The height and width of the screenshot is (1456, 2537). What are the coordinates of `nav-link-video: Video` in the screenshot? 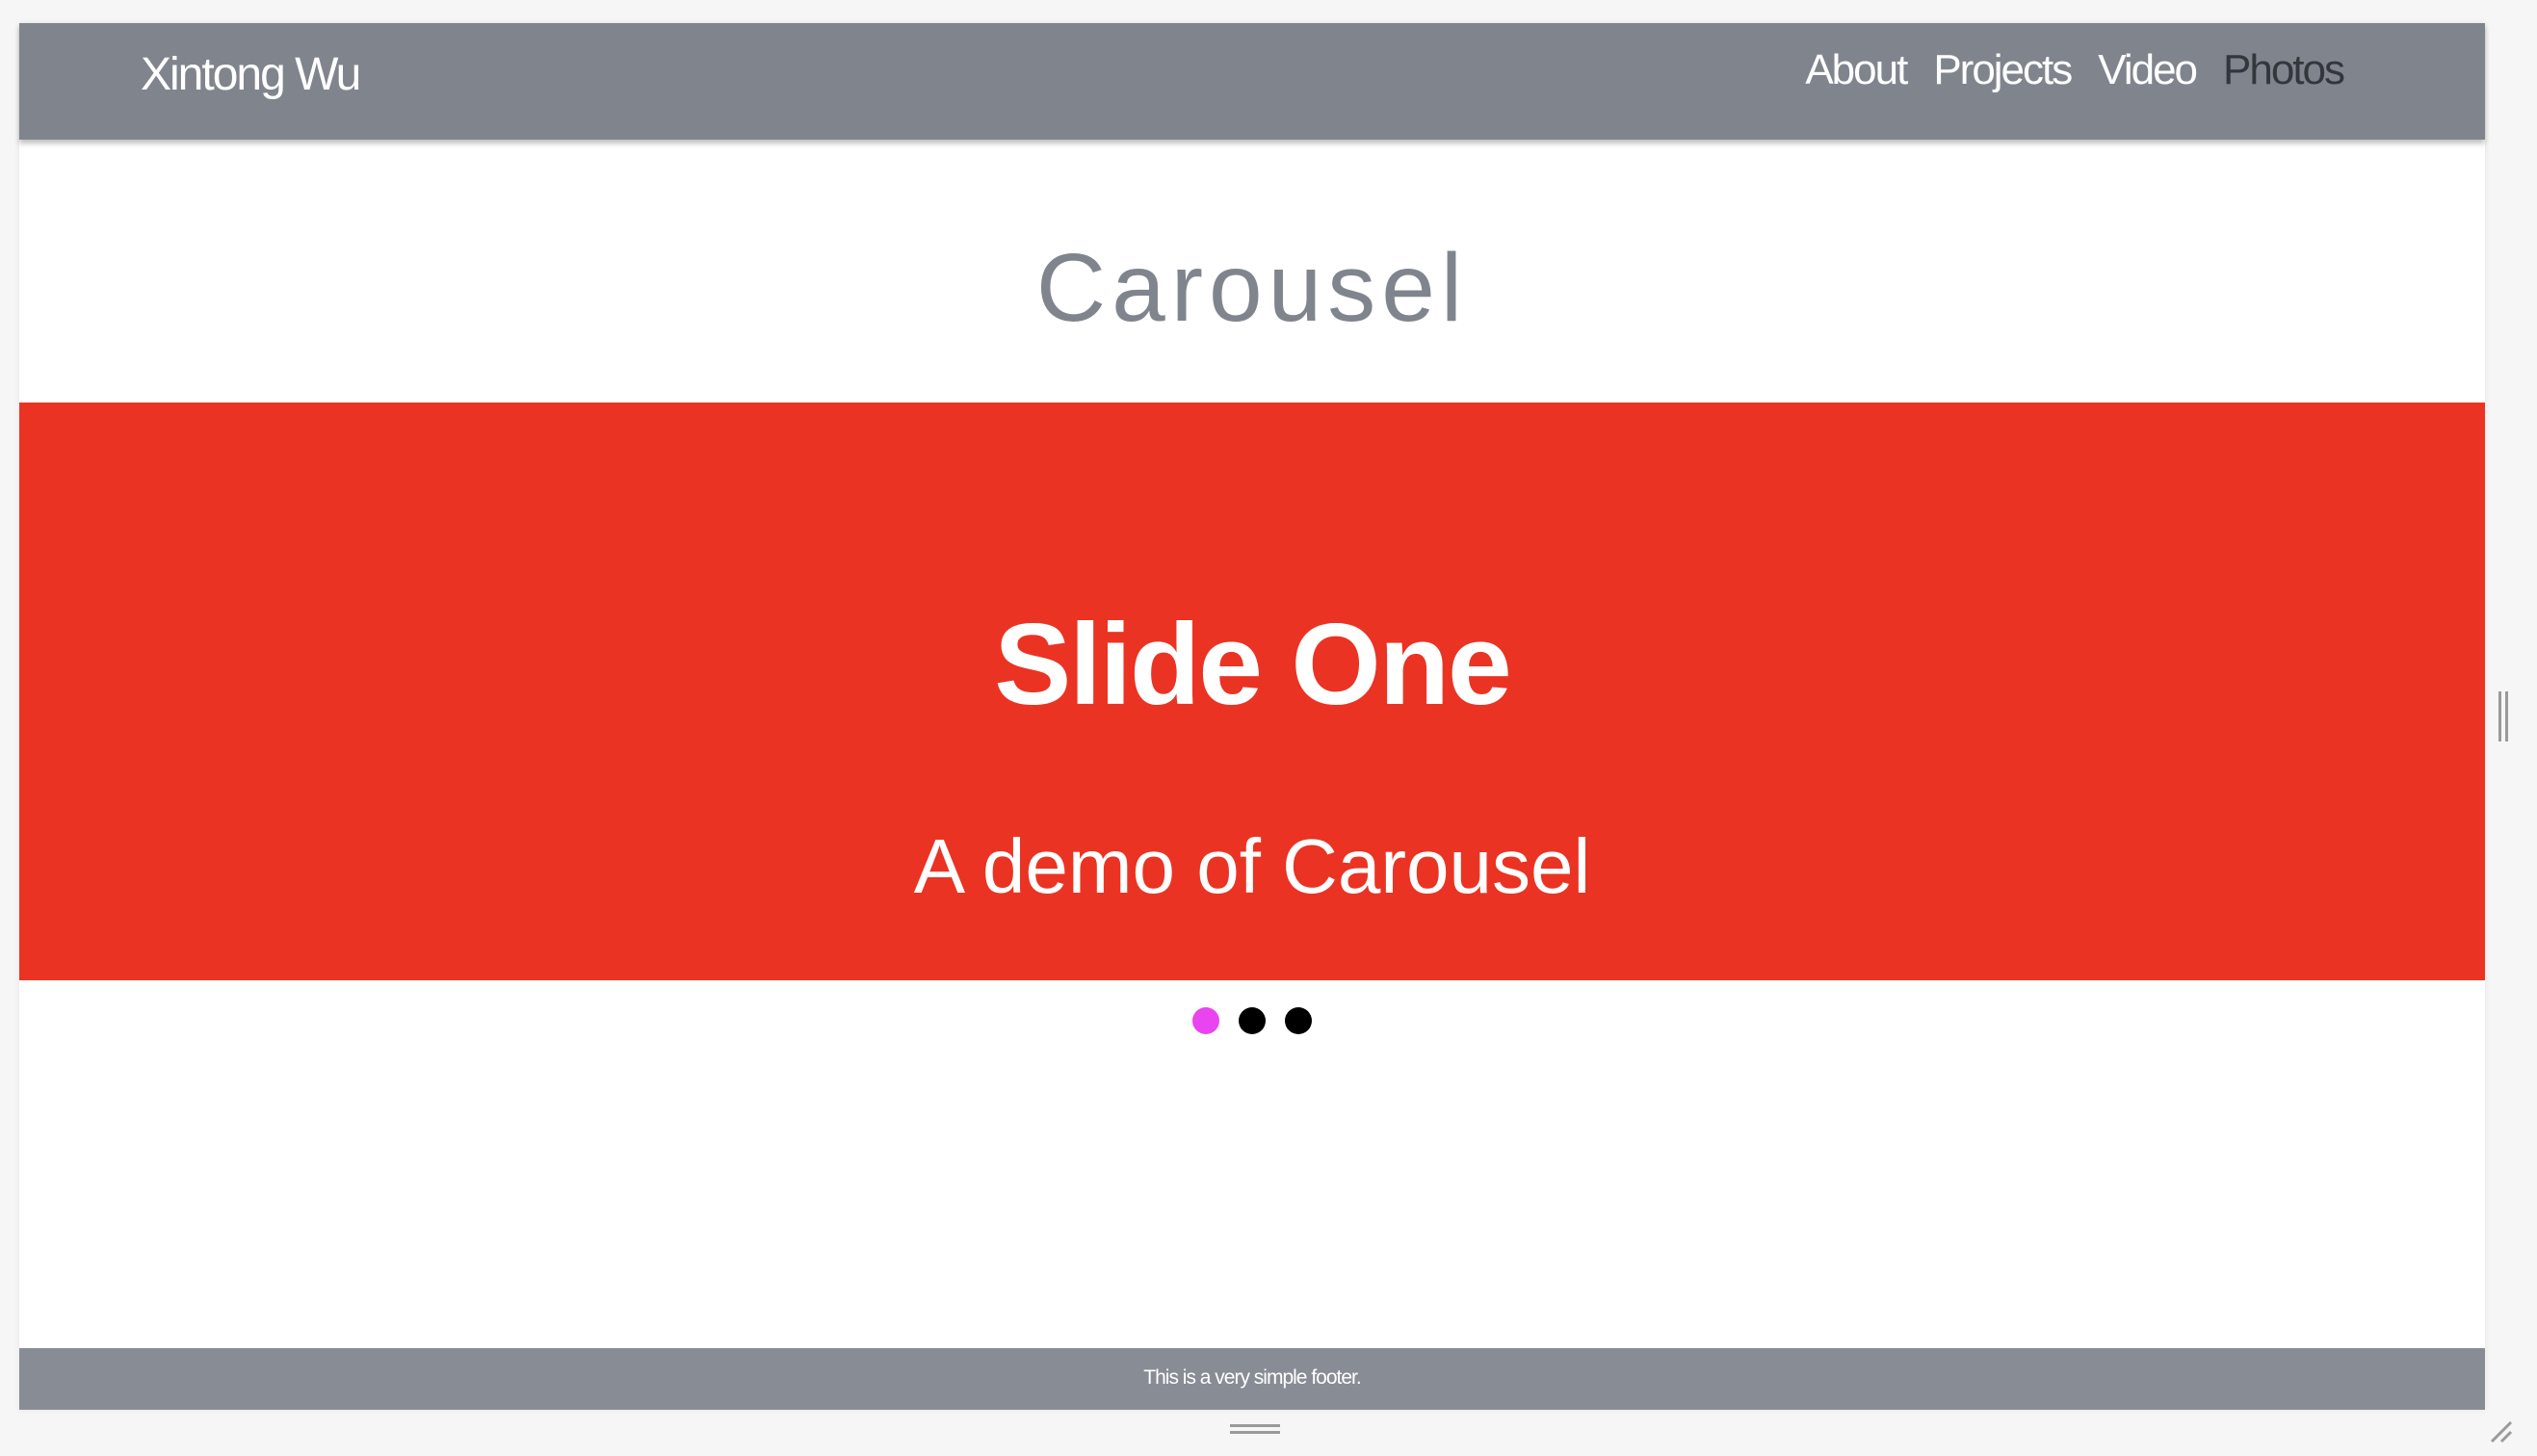 It's located at (2148, 70).